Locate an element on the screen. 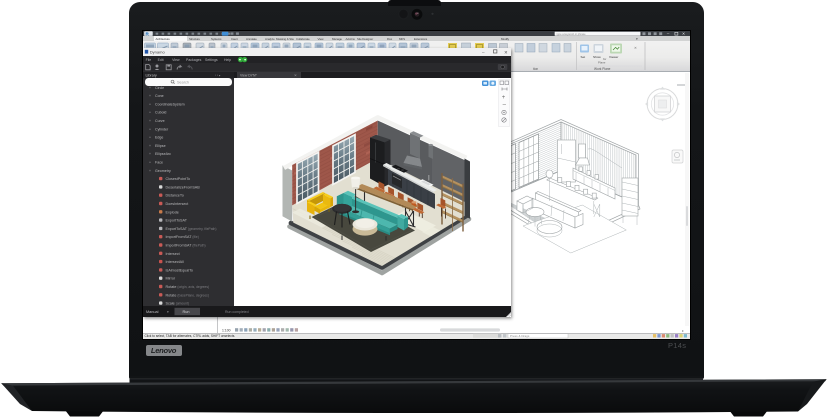  svg-text: DistanceTo is located at coordinates (175, 195).